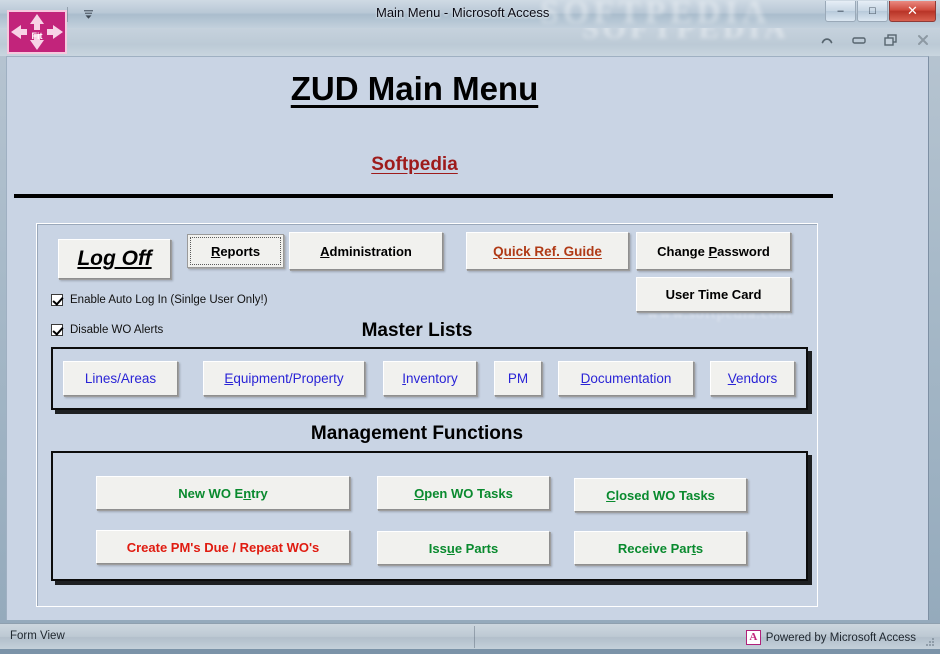  Describe the element at coordinates (423, 196) in the screenshot. I see `header-divider` at that location.